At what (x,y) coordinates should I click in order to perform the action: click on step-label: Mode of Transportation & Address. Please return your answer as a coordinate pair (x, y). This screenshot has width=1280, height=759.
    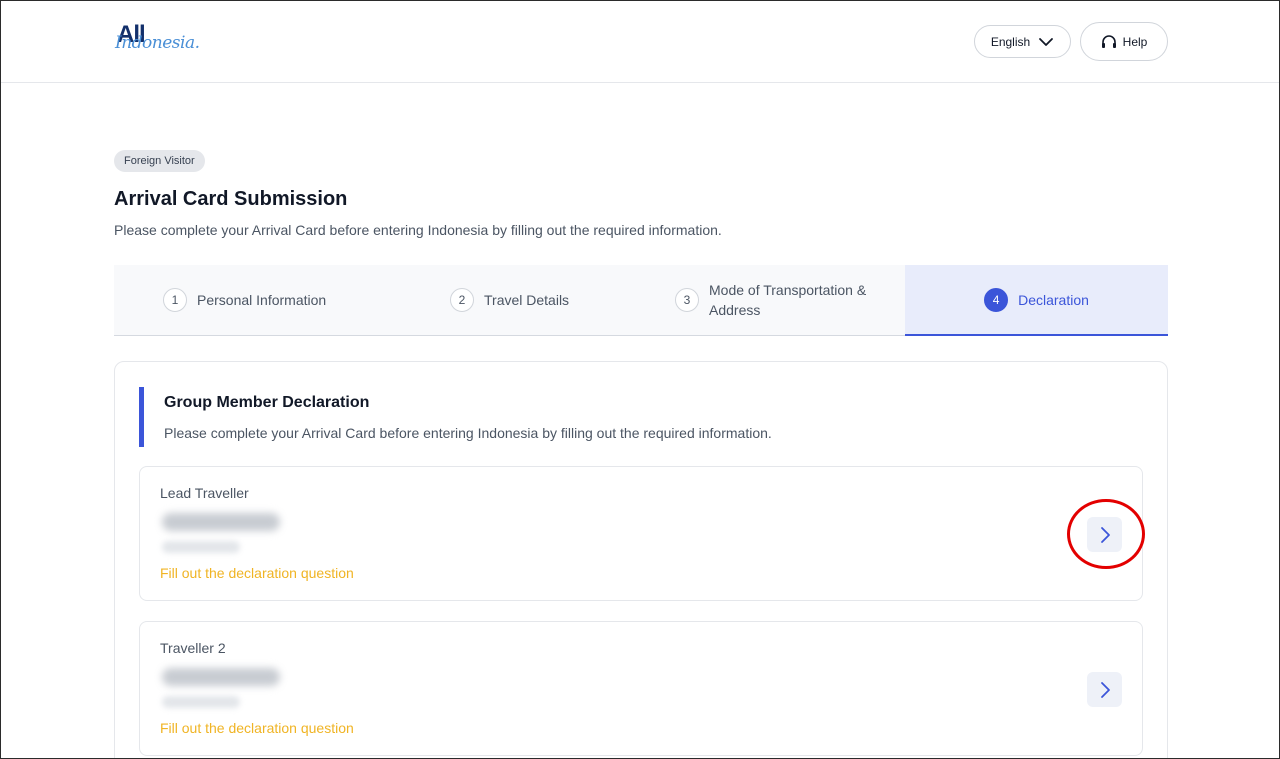
    Looking at the image, I should click on (787, 300).